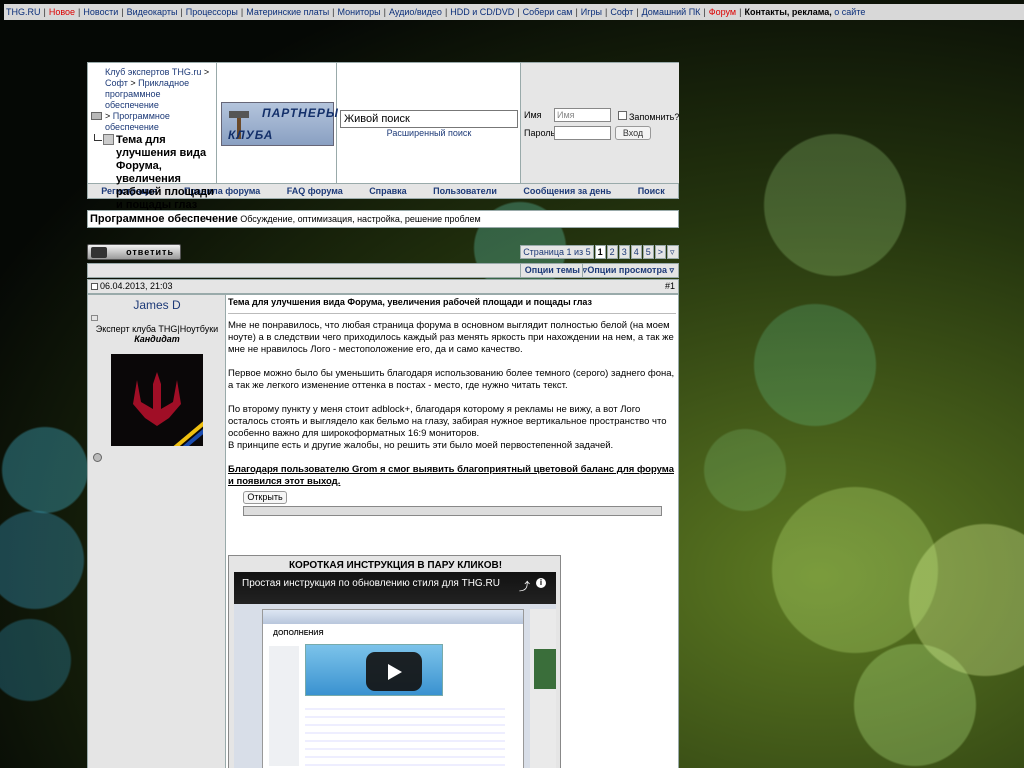 This screenshot has width=1024, height=768. I want to click on tree-line-icon, so click(98, 137).